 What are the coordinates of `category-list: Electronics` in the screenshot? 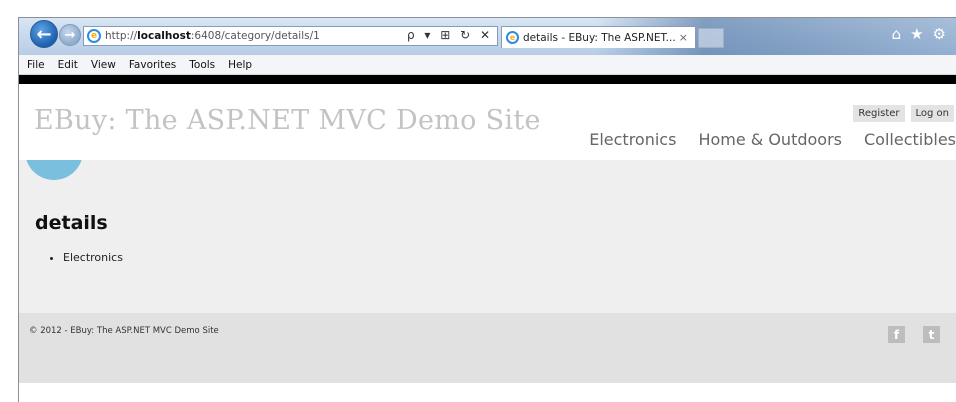 It's located at (93, 257).